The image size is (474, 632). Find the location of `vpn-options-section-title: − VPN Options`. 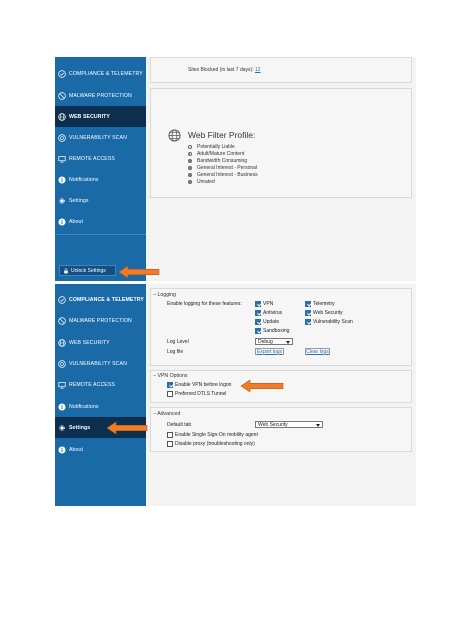

vpn-options-section-title: − VPN Options is located at coordinates (170, 376).